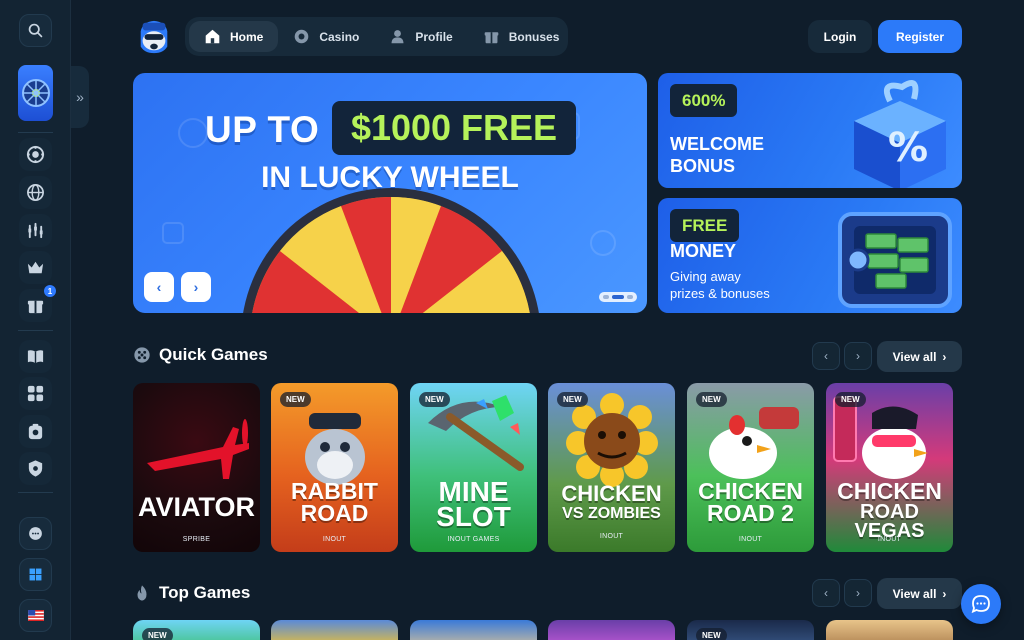 This screenshot has width=1024, height=640. I want to click on sunflower-illustration, so click(612, 440).